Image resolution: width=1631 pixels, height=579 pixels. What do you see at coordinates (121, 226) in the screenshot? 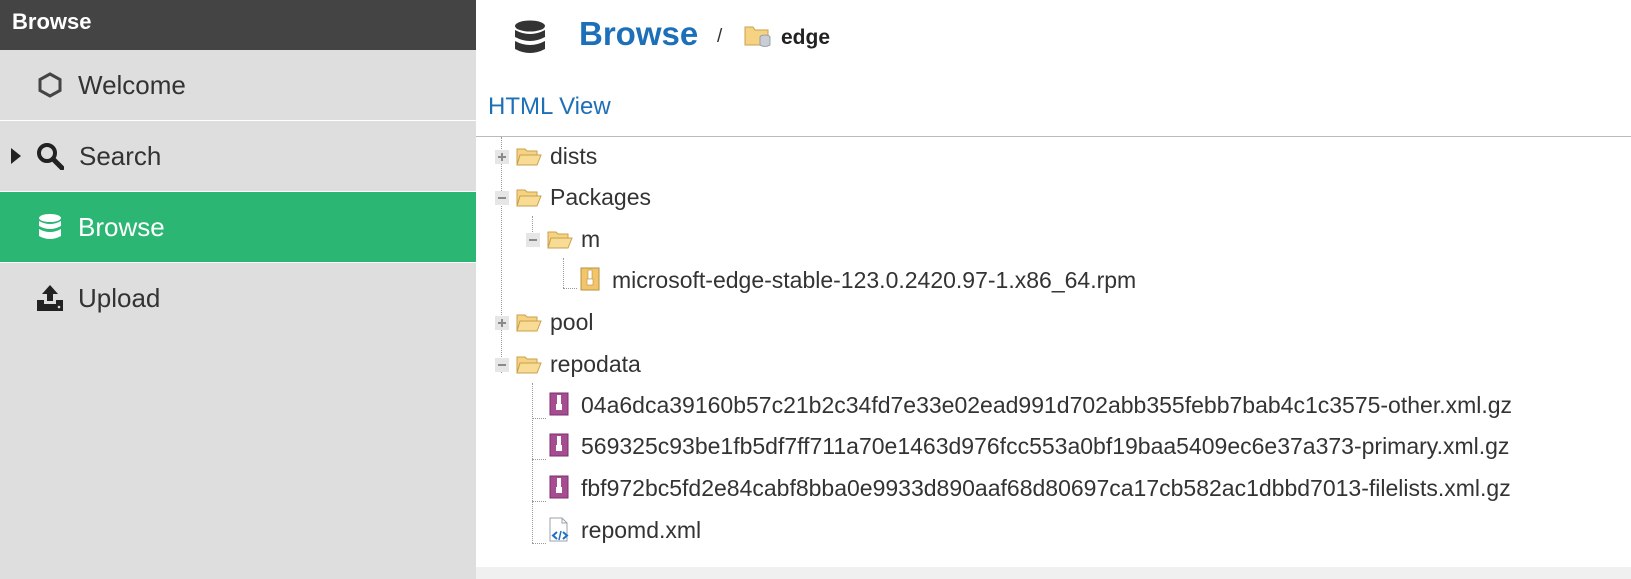
I see `sidebar-item-label: Browse` at bounding box center [121, 226].